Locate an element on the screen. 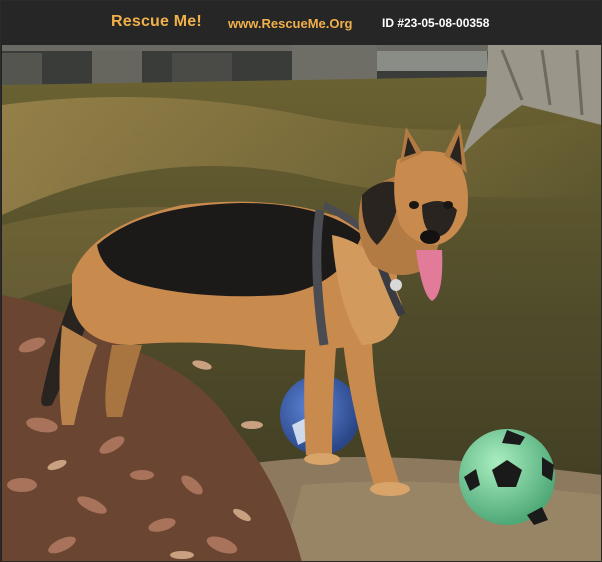 The height and width of the screenshot is (562, 602). site-url: www.RescueMe.Org is located at coordinates (290, 23).